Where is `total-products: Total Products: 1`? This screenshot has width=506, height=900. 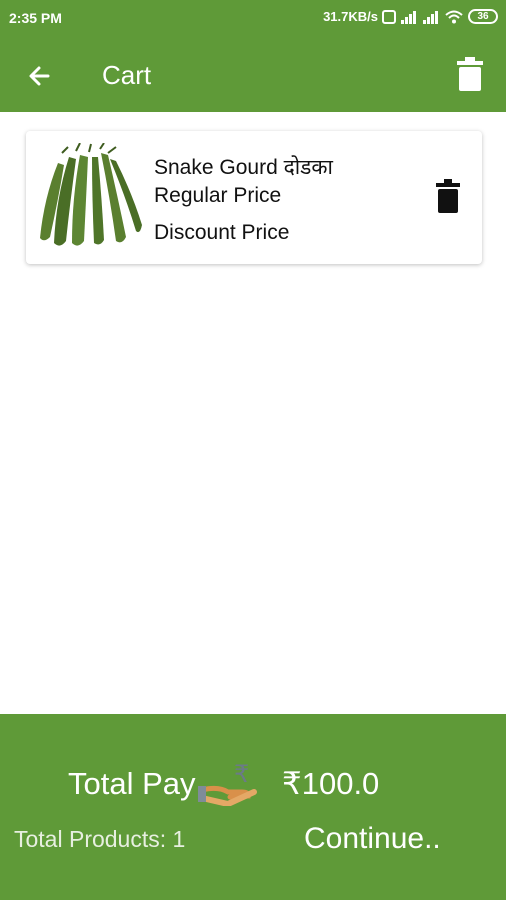 total-products: Total Products: 1 is located at coordinates (100, 839).